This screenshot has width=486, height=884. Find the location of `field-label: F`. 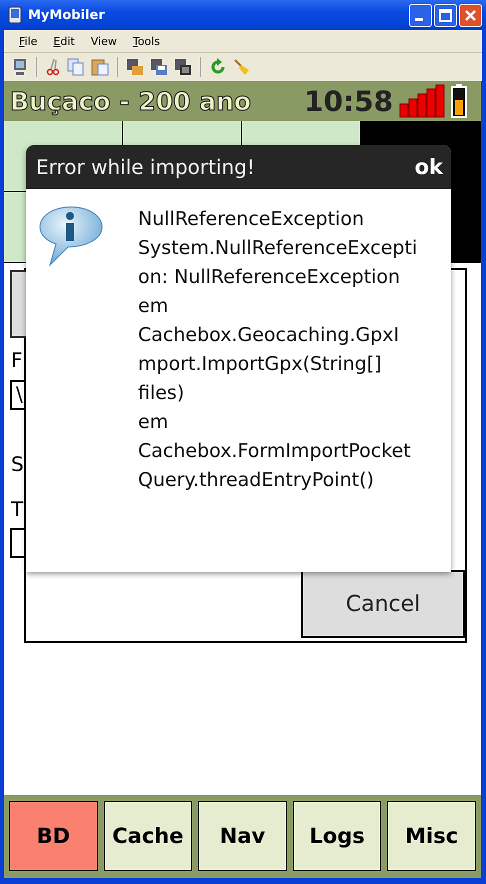

field-label: F is located at coordinates (17, 360).